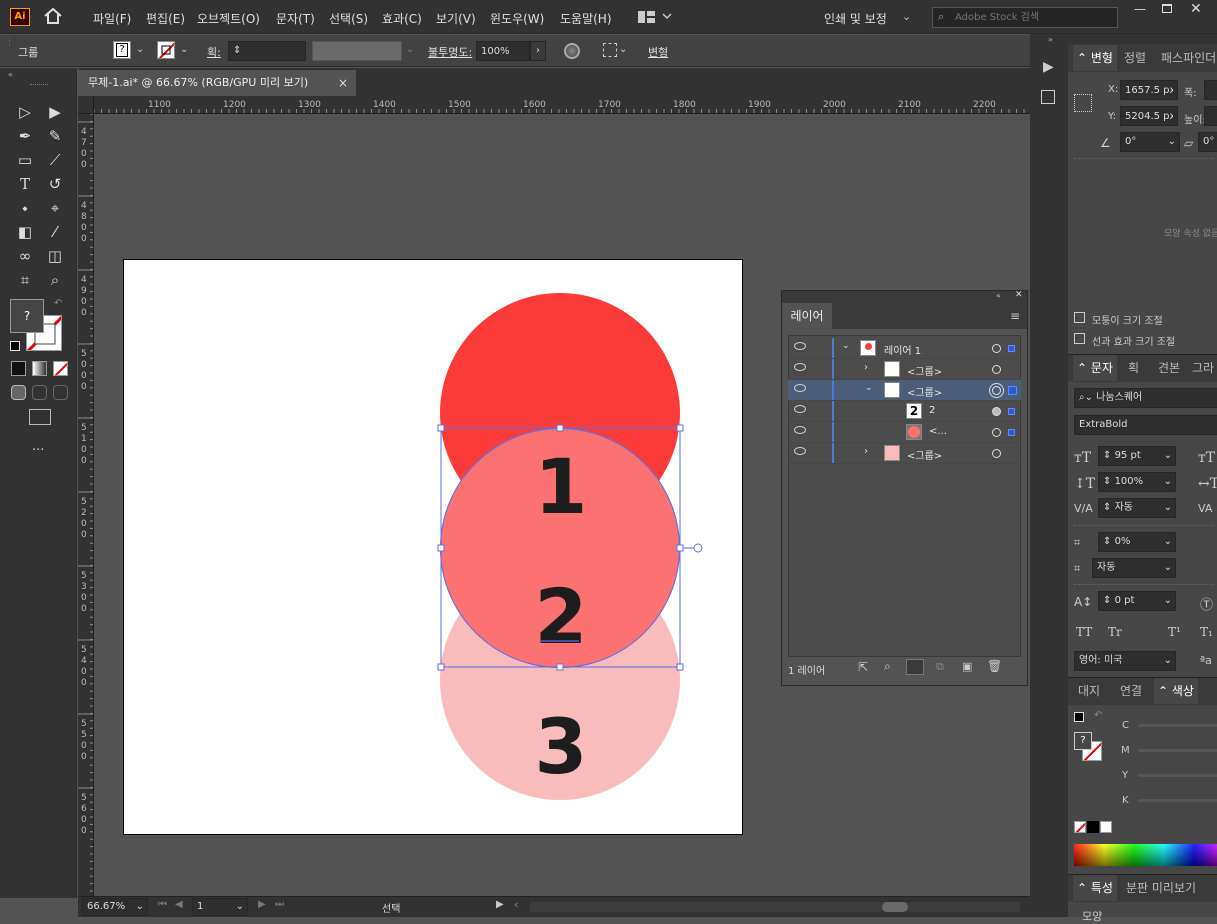 This screenshot has height=924, width=1217. What do you see at coordinates (1137, 456) in the screenshot?
I see `font-size-input: ⇕ 95 pt ⌄` at bounding box center [1137, 456].